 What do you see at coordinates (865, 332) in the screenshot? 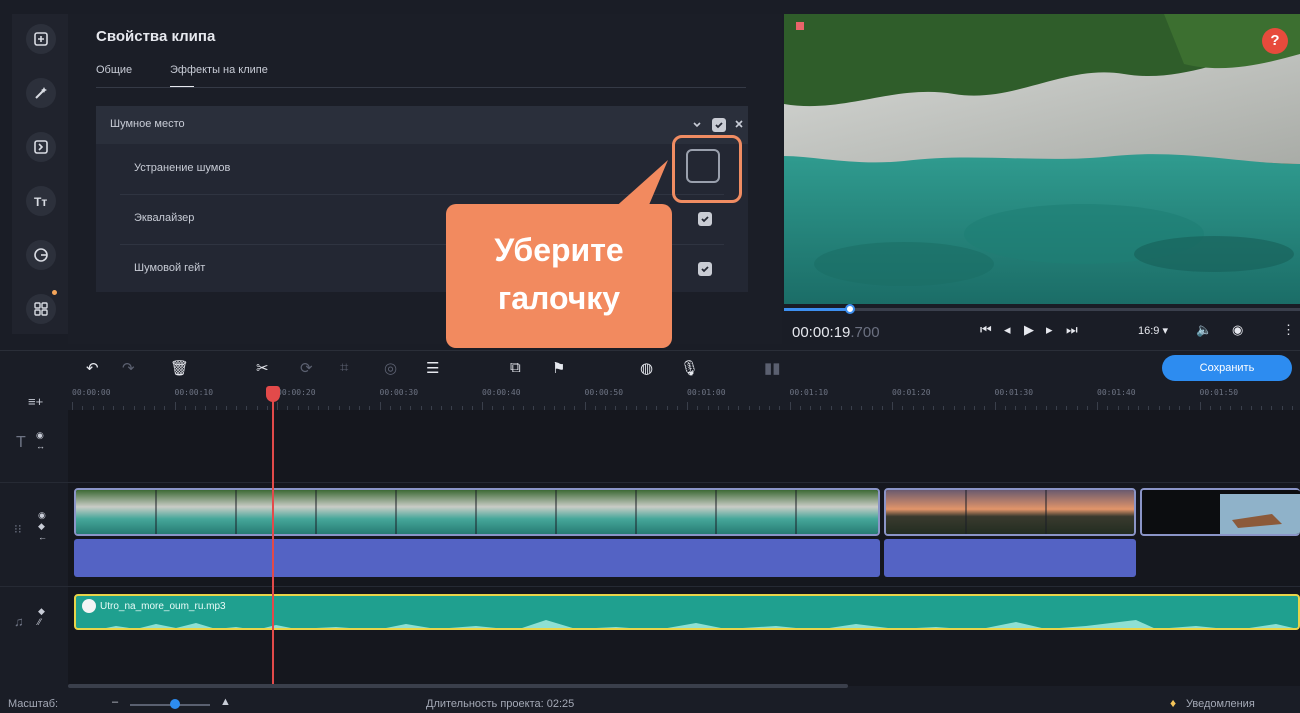
I see `timecode-ms: .700` at bounding box center [865, 332].